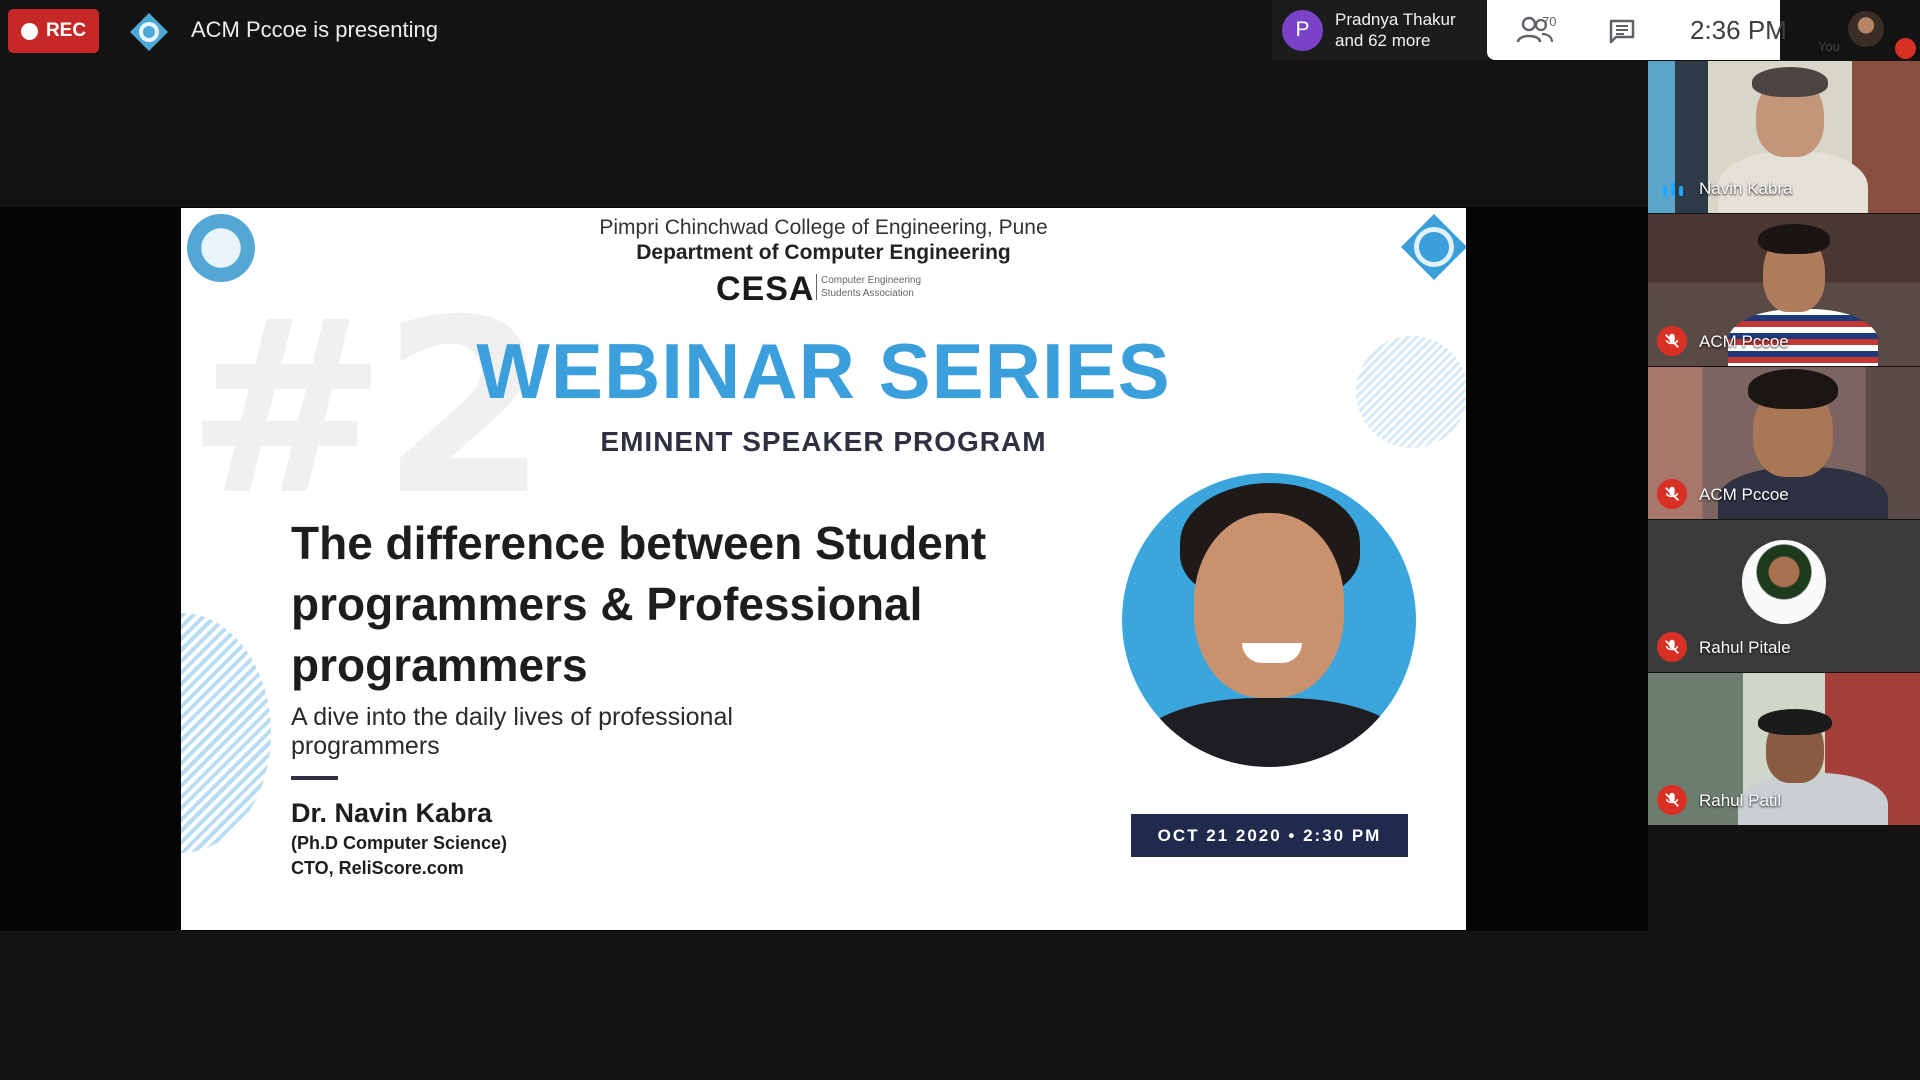 This screenshot has height=1080, width=1920. I want to click on program-name: EMINENT SPEAKER PROGRAM, so click(823, 441).